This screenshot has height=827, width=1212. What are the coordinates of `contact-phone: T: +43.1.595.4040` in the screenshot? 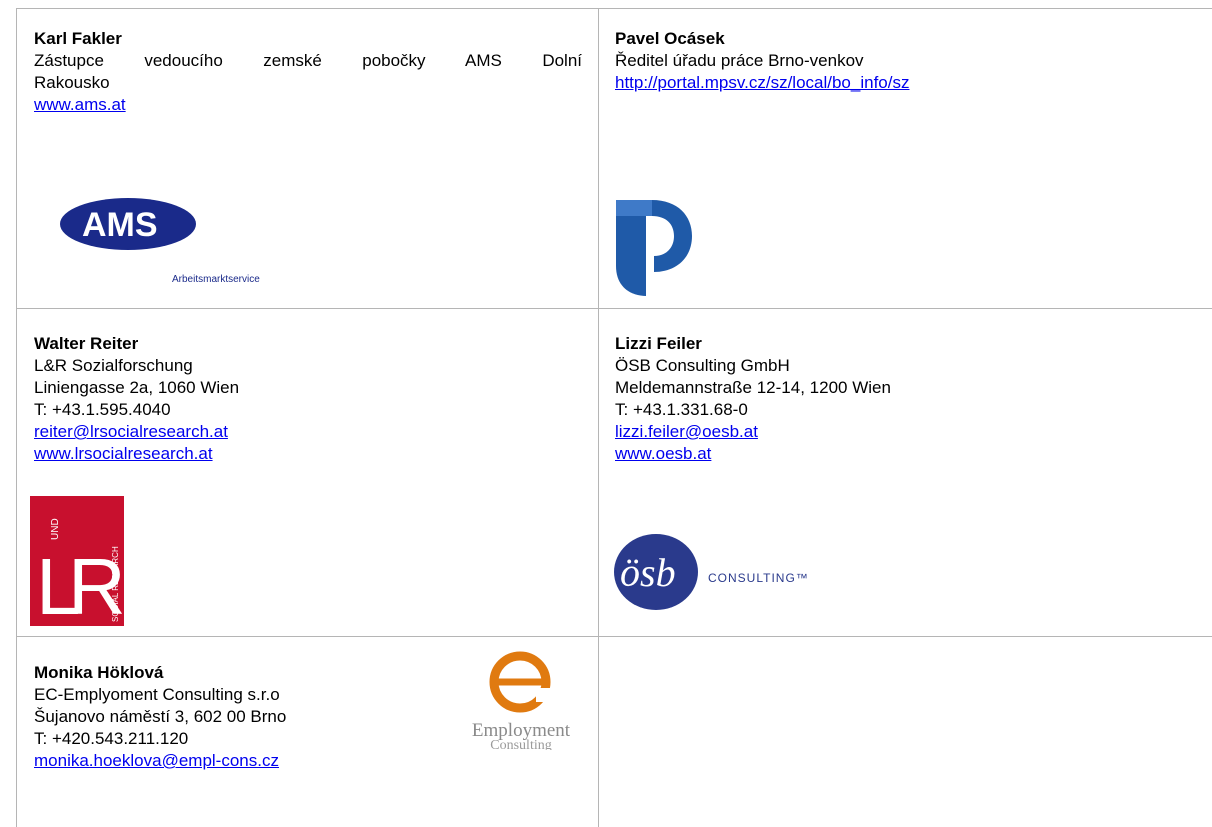 It's located at (102, 409).